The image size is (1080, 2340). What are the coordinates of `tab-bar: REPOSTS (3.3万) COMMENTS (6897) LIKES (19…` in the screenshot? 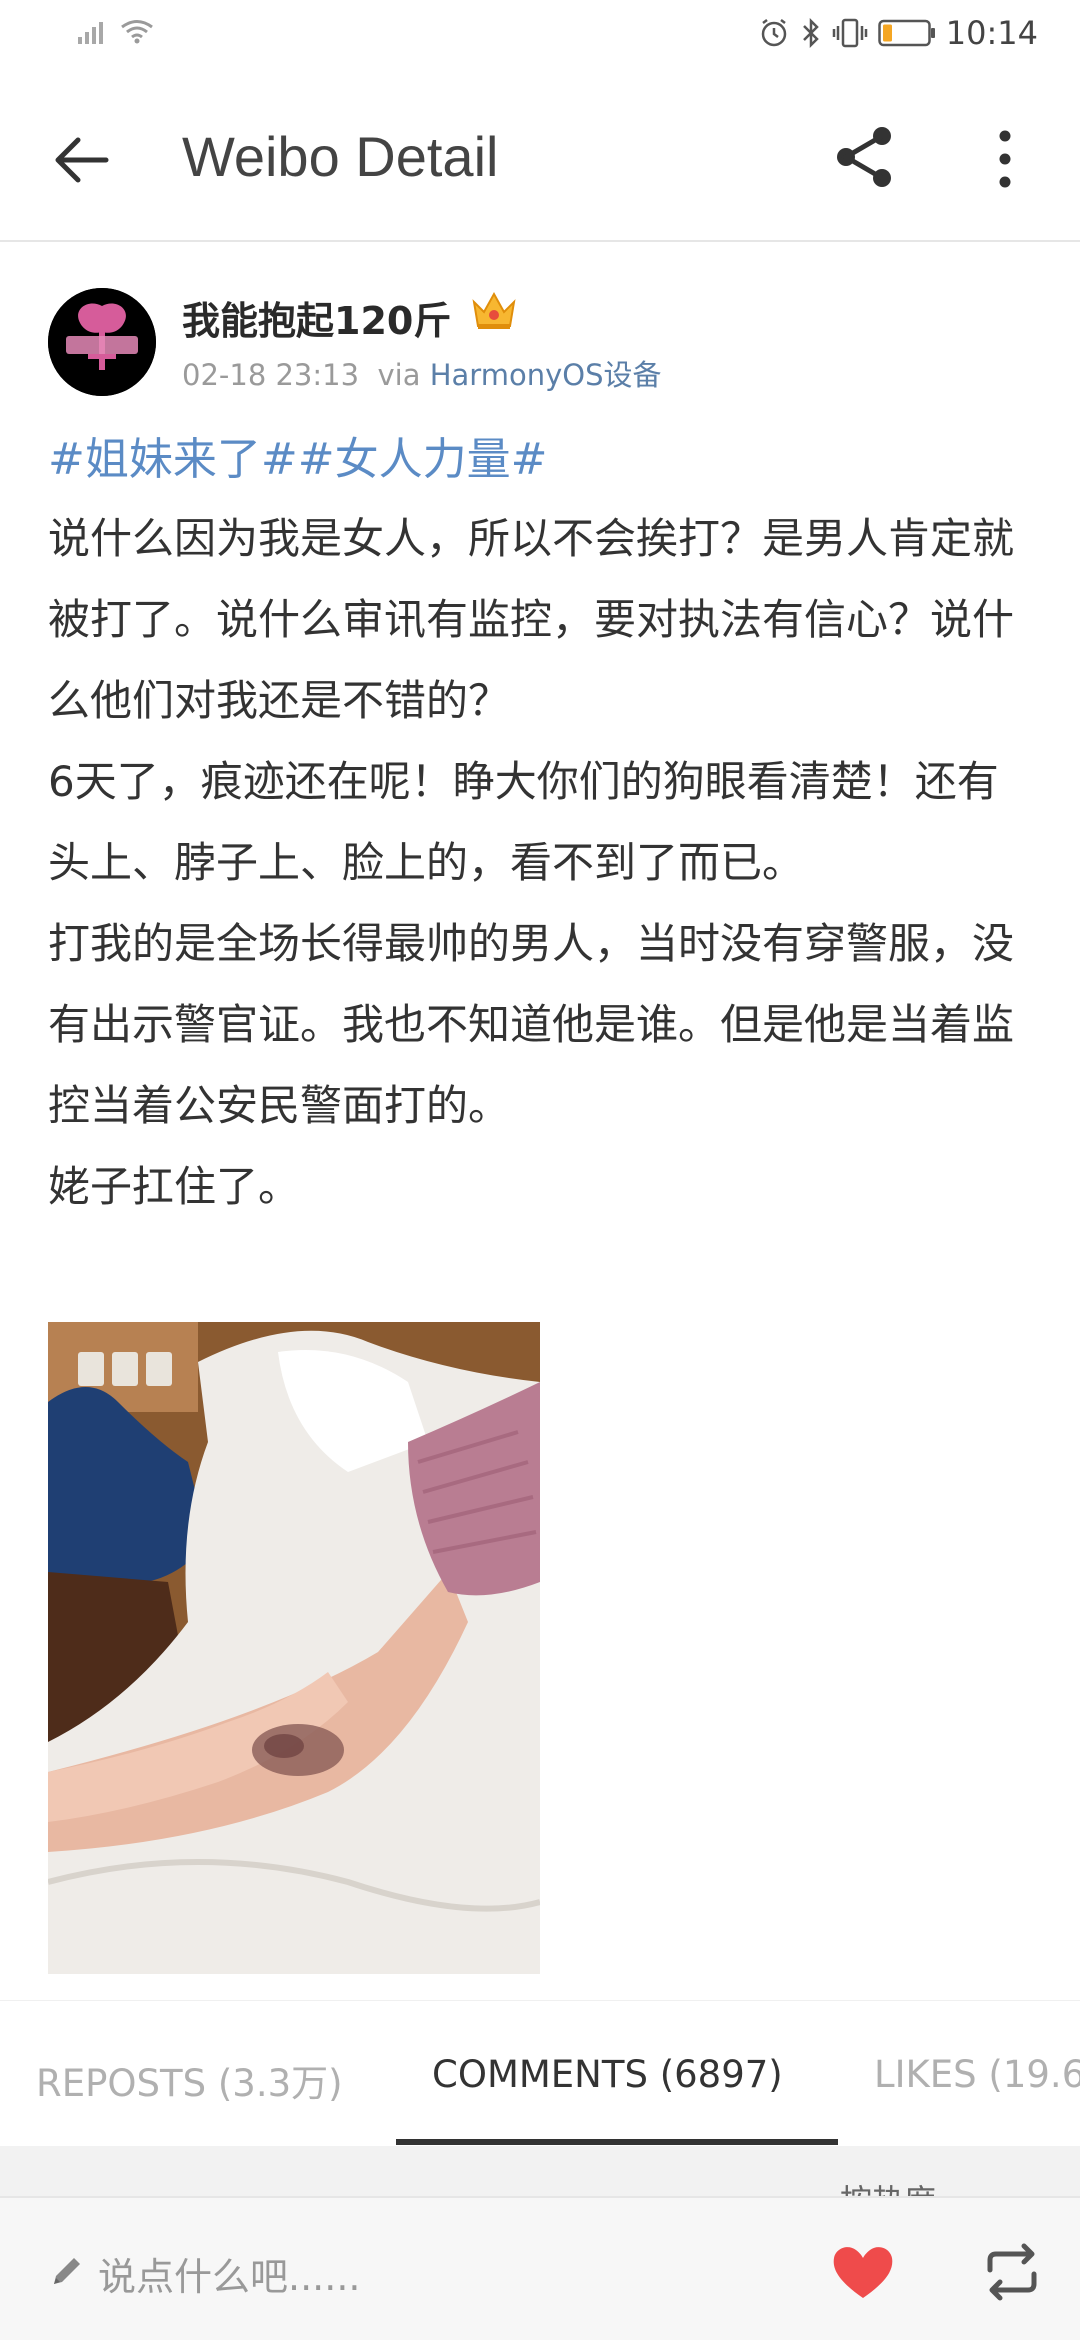 It's located at (540, 2073).